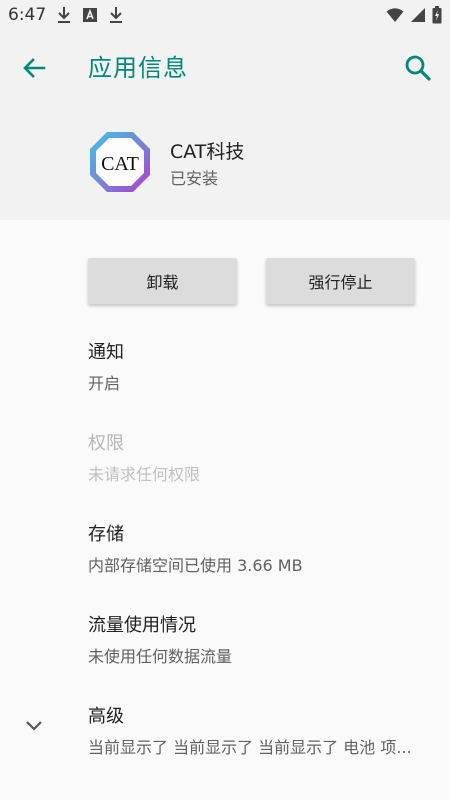 The width and height of the screenshot is (450, 800). I want to click on pref-notifications: 通知 开启, so click(106, 366).